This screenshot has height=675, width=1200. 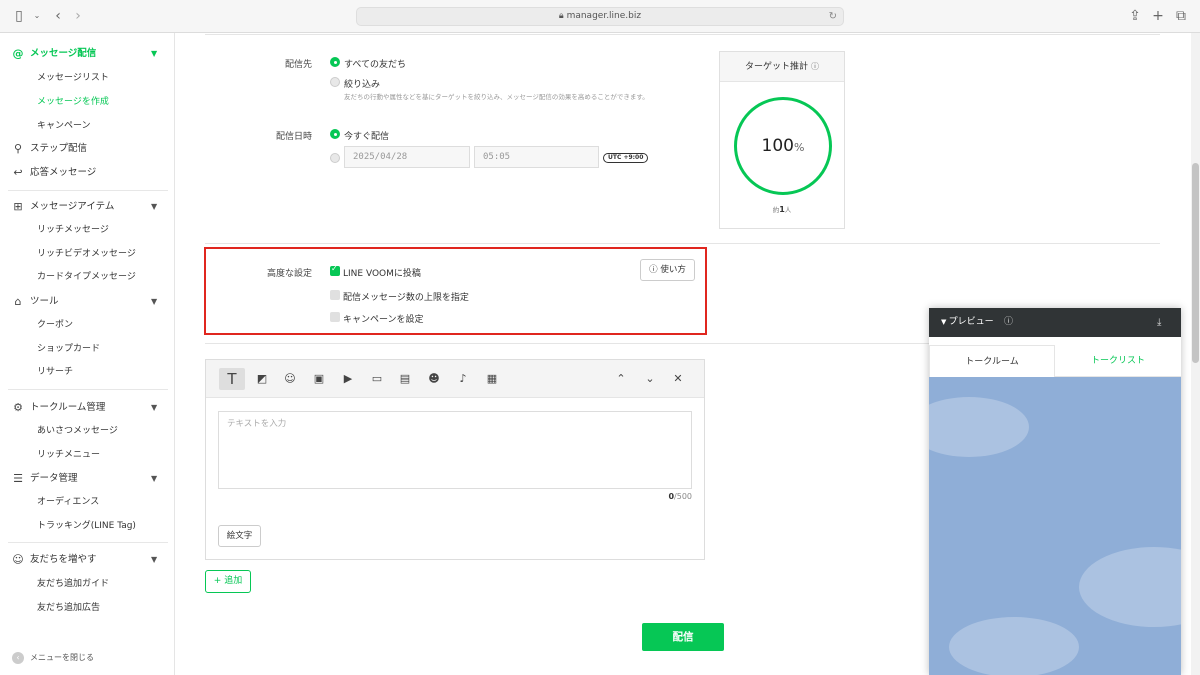 What do you see at coordinates (678, 379) in the screenshot?
I see `close-icon: ✕` at bounding box center [678, 379].